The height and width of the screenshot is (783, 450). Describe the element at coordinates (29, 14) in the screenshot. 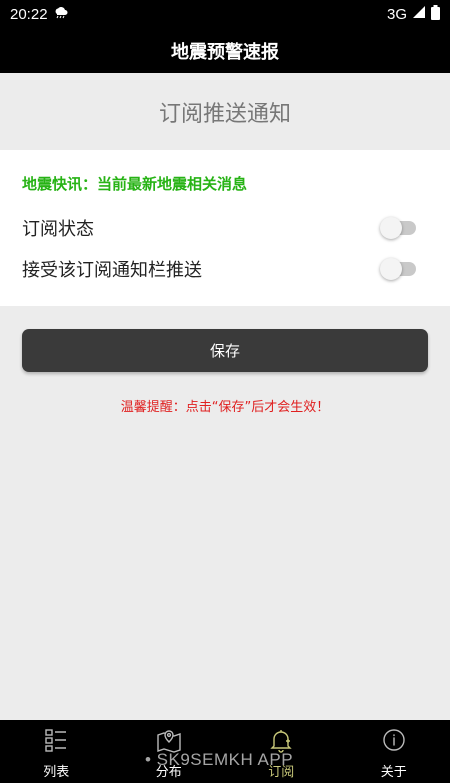

I see `status-time: 20:22` at that location.